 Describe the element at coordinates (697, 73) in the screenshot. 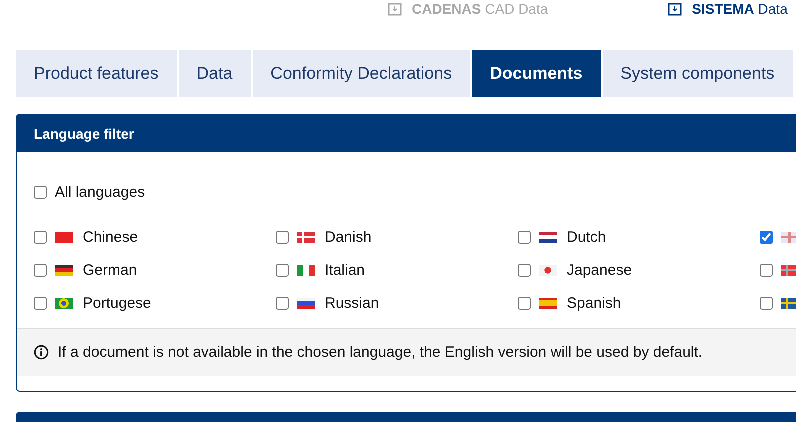

I see `tab: System components` at that location.